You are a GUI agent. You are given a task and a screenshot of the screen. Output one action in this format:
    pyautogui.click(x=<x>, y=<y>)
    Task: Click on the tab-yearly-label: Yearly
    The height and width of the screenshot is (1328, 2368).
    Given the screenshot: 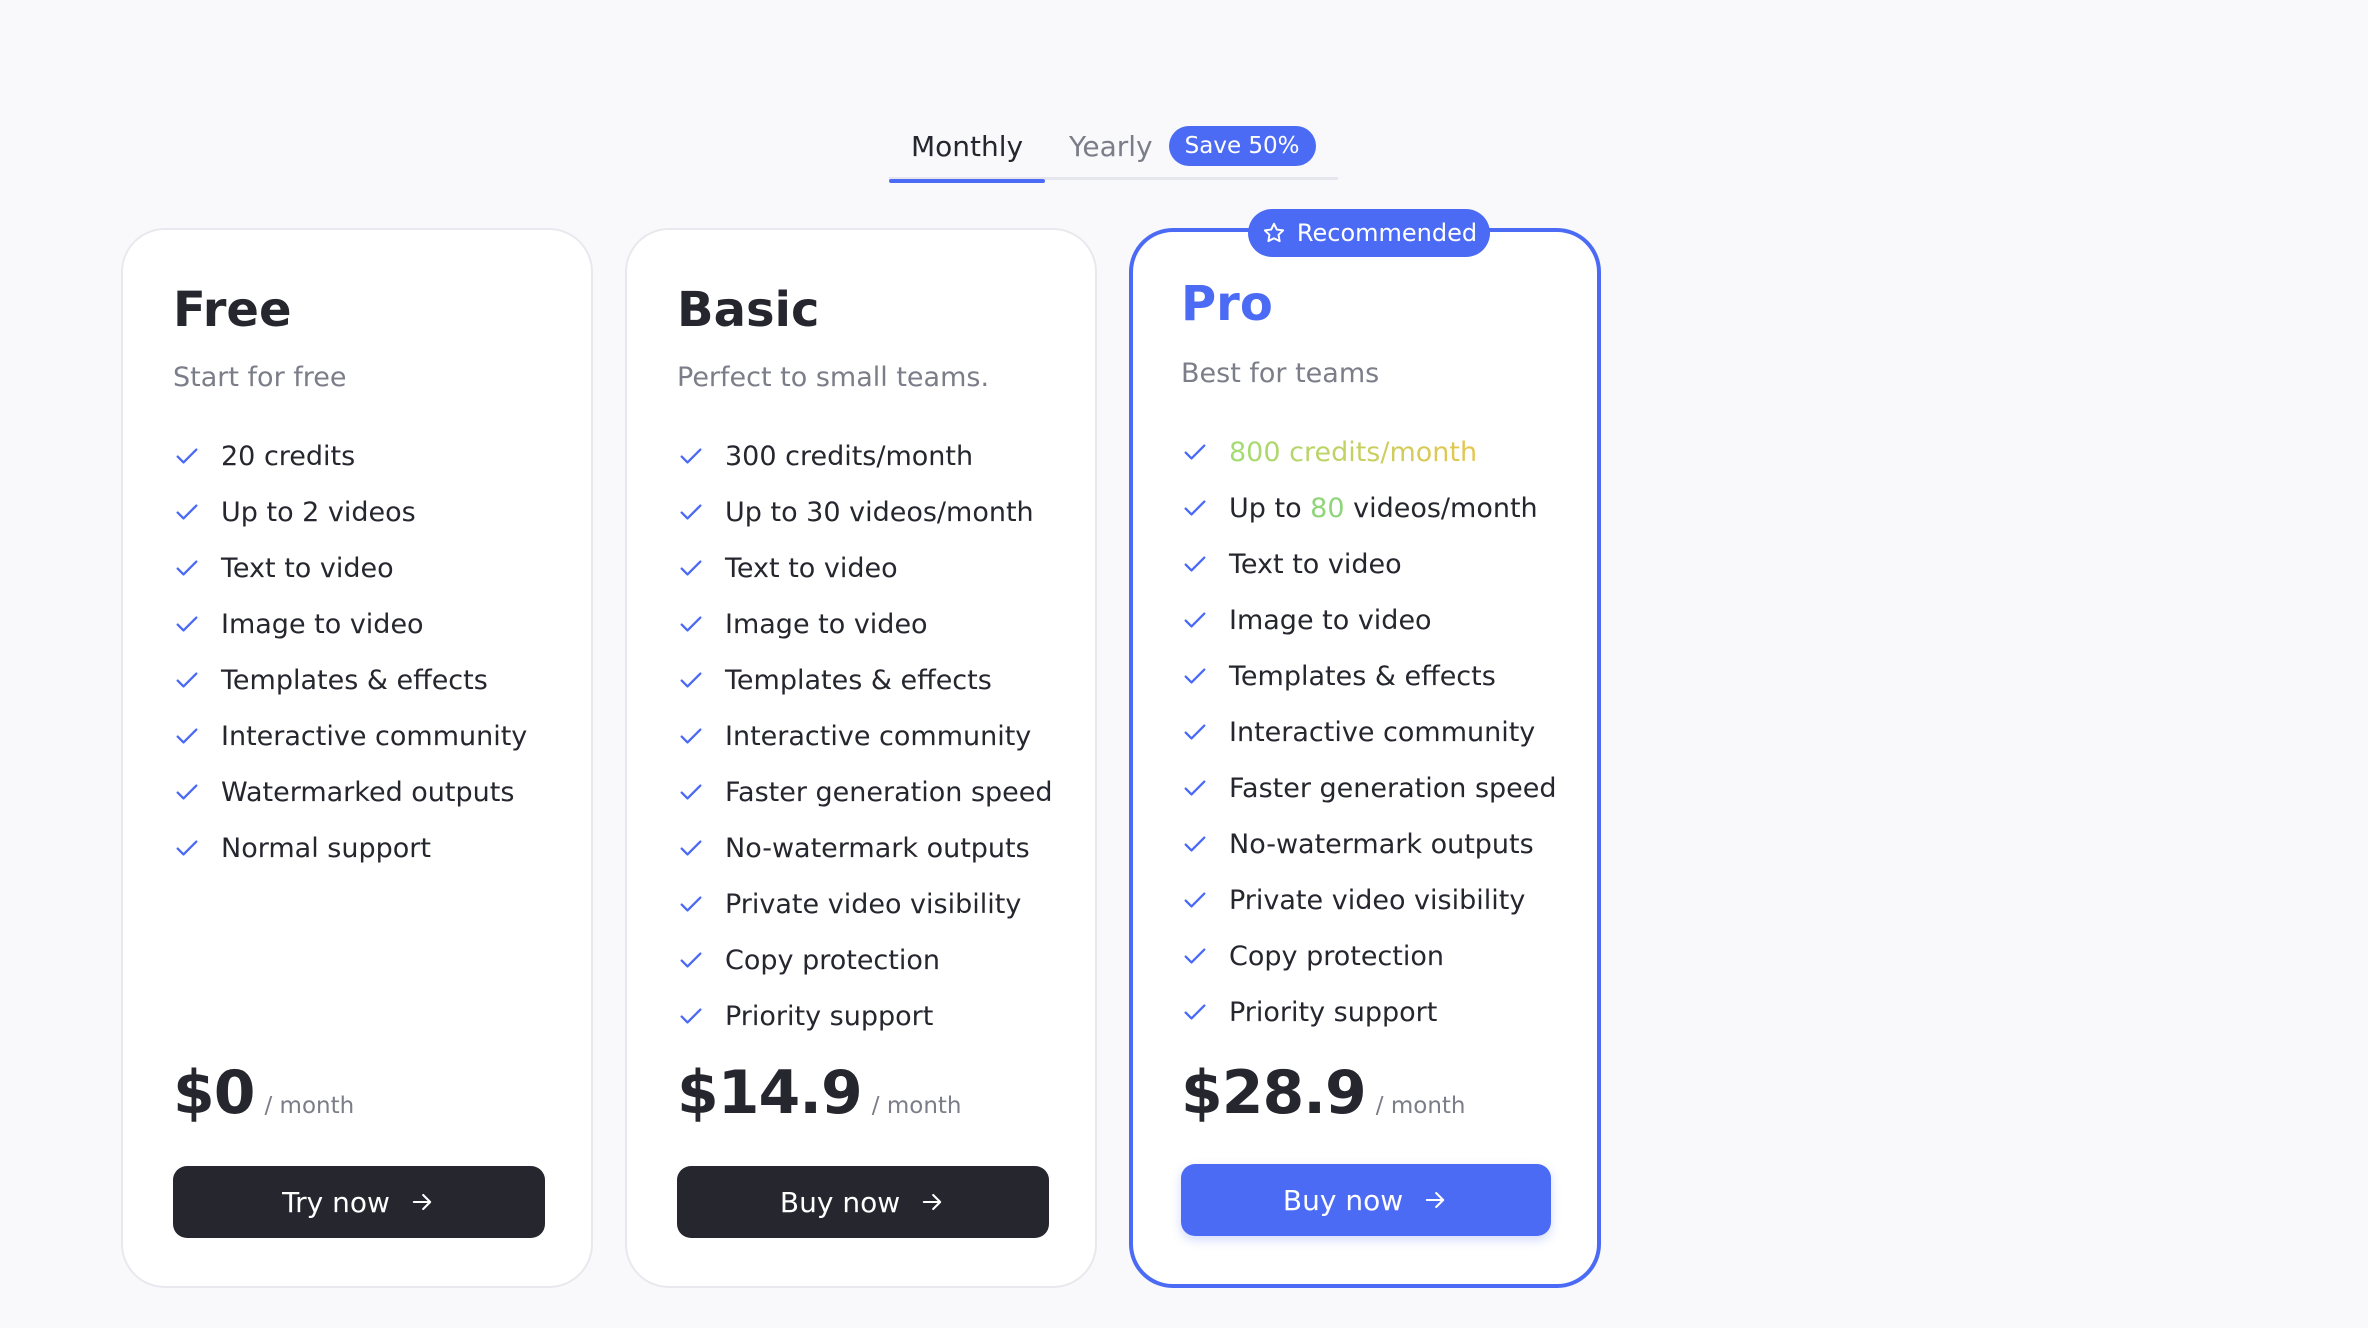 What is the action you would take?
    pyautogui.click(x=1111, y=146)
    